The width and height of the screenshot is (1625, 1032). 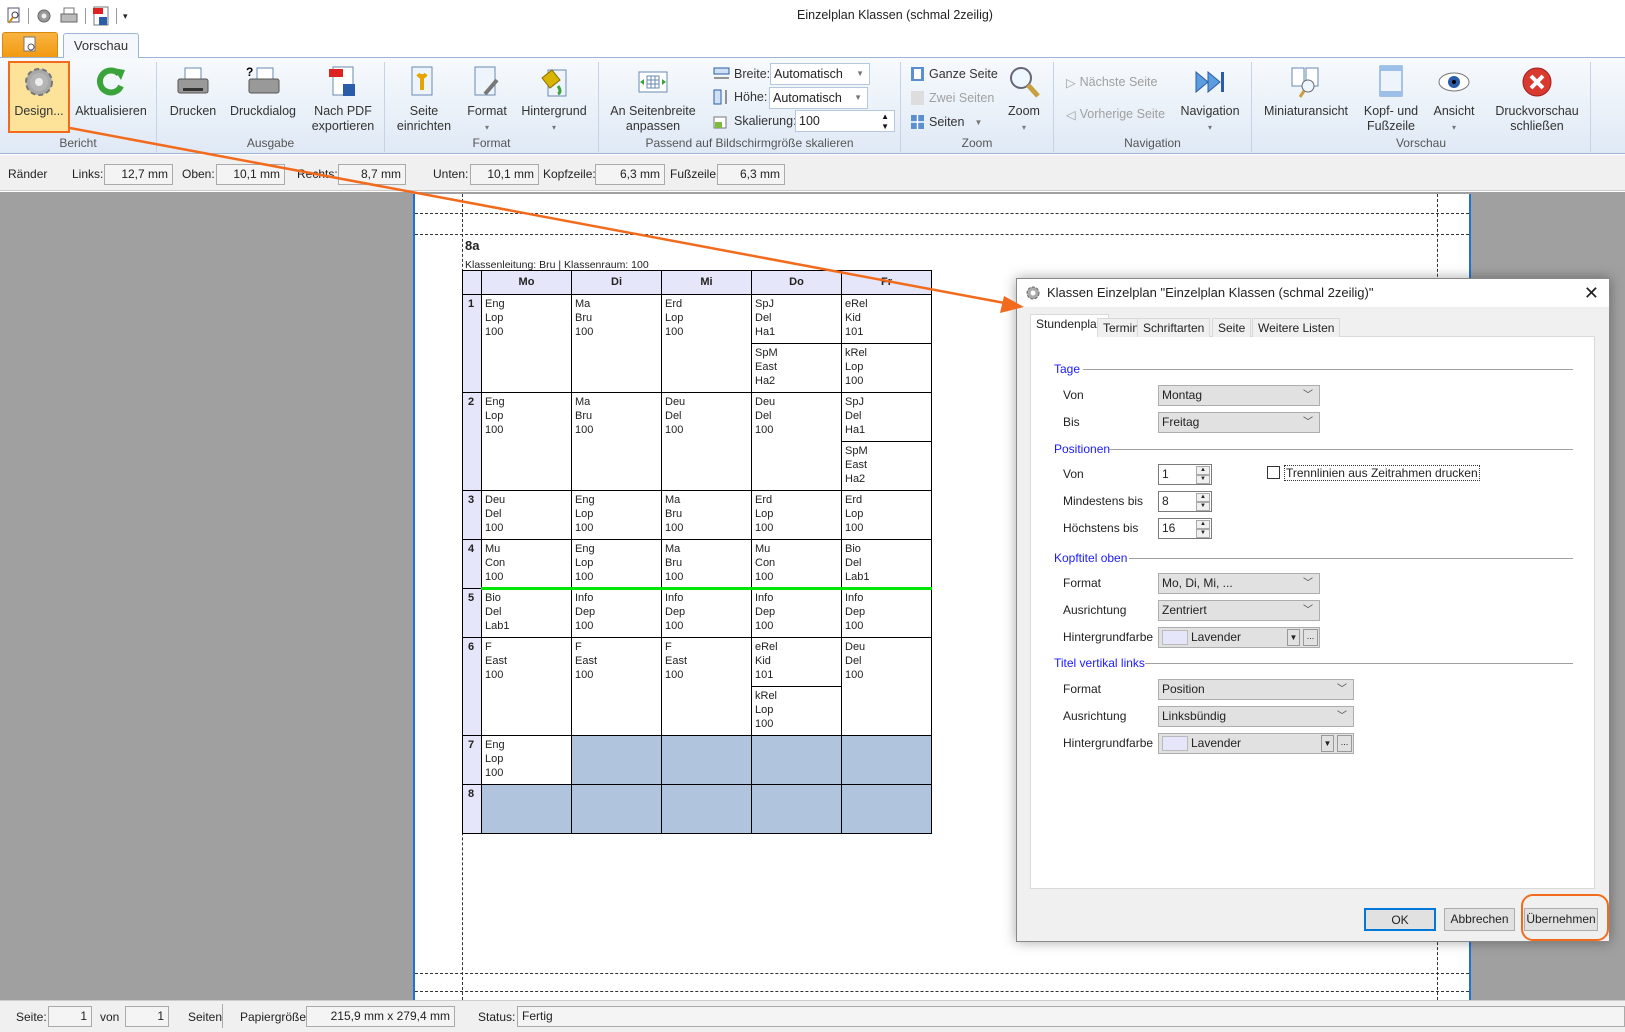 What do you see at coordinates (554, 99) in the screenshot?
I see `background-button: Hintergrund ▾` at bounding box center [554, 99].